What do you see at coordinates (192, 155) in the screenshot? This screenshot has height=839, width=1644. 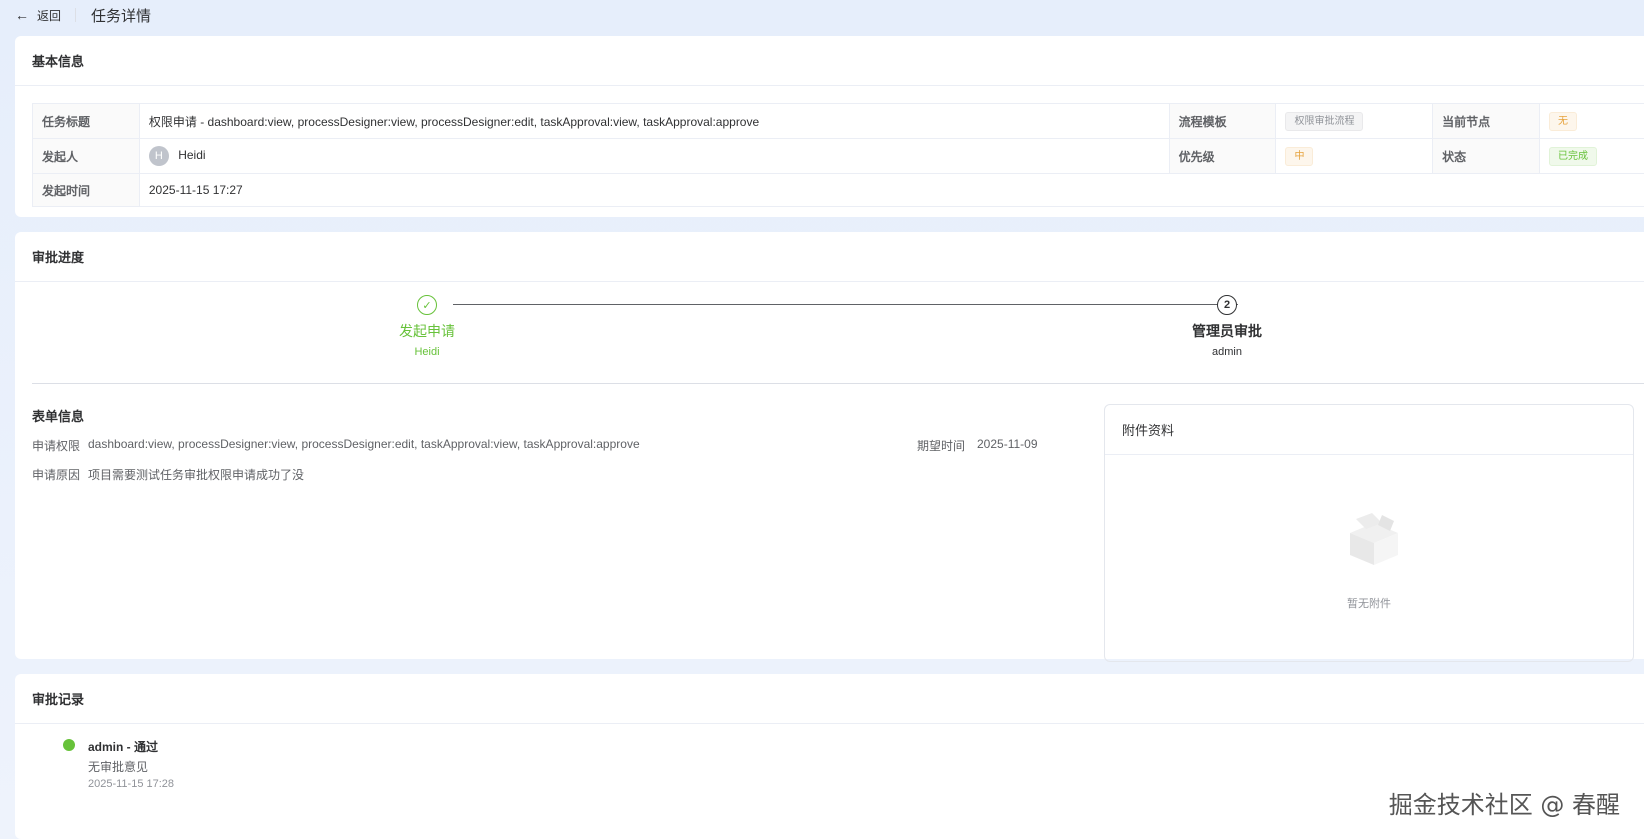 I see `initiator-value: Heidi` at bounding box center [192, 155].